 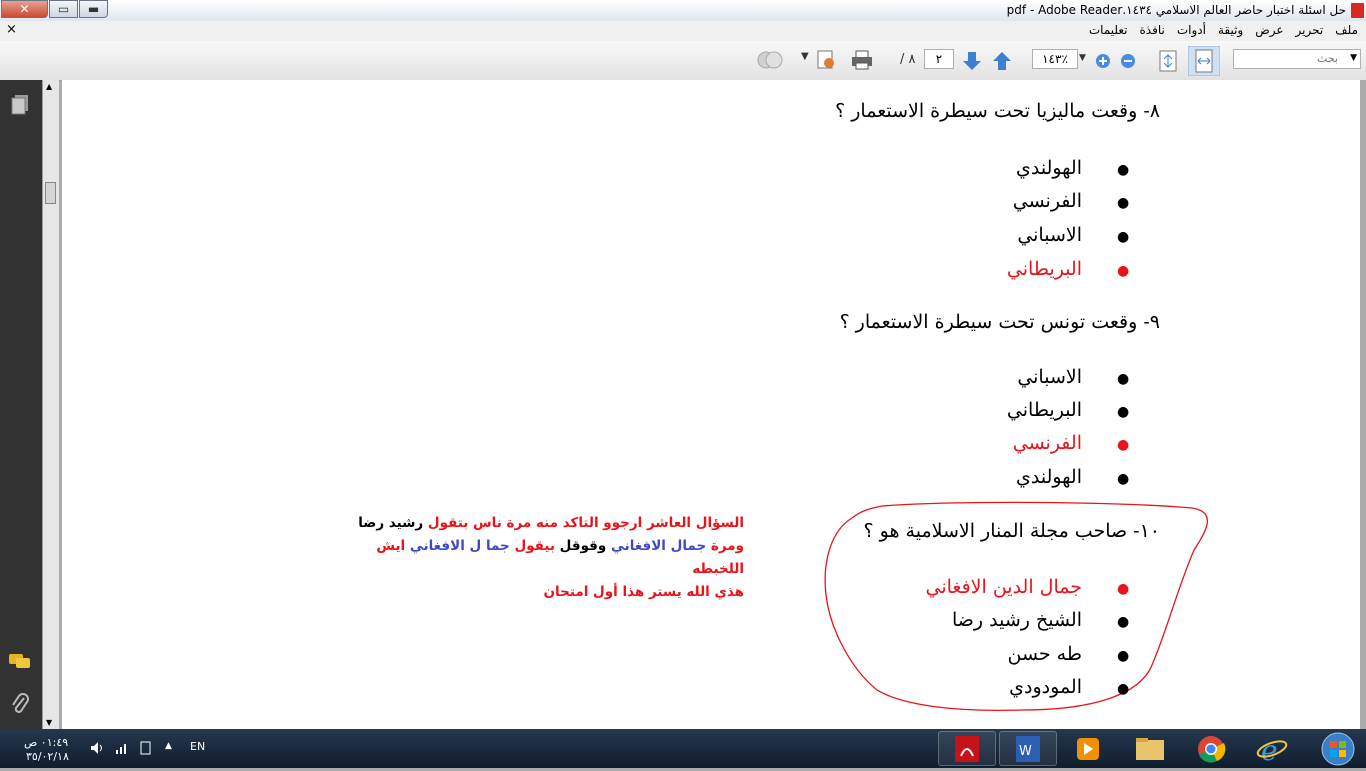 I want to click on q9-option-2: البريطاني, so click(x=1044, y=410).